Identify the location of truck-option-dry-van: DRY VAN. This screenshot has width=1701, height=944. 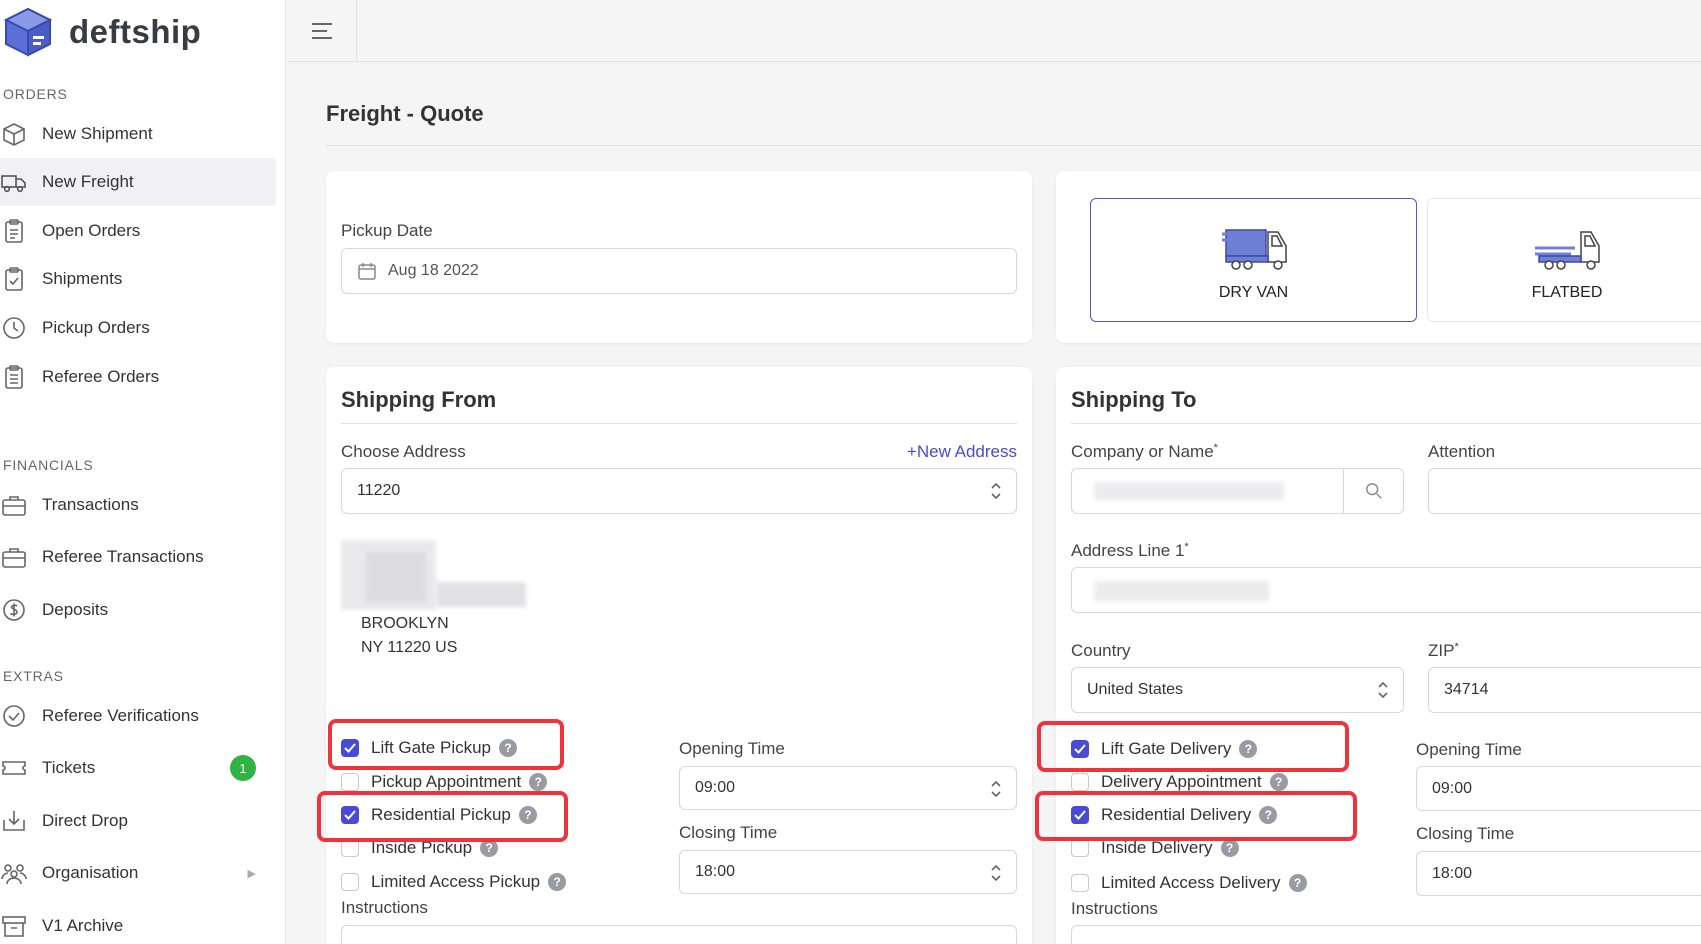
(1253, 260).